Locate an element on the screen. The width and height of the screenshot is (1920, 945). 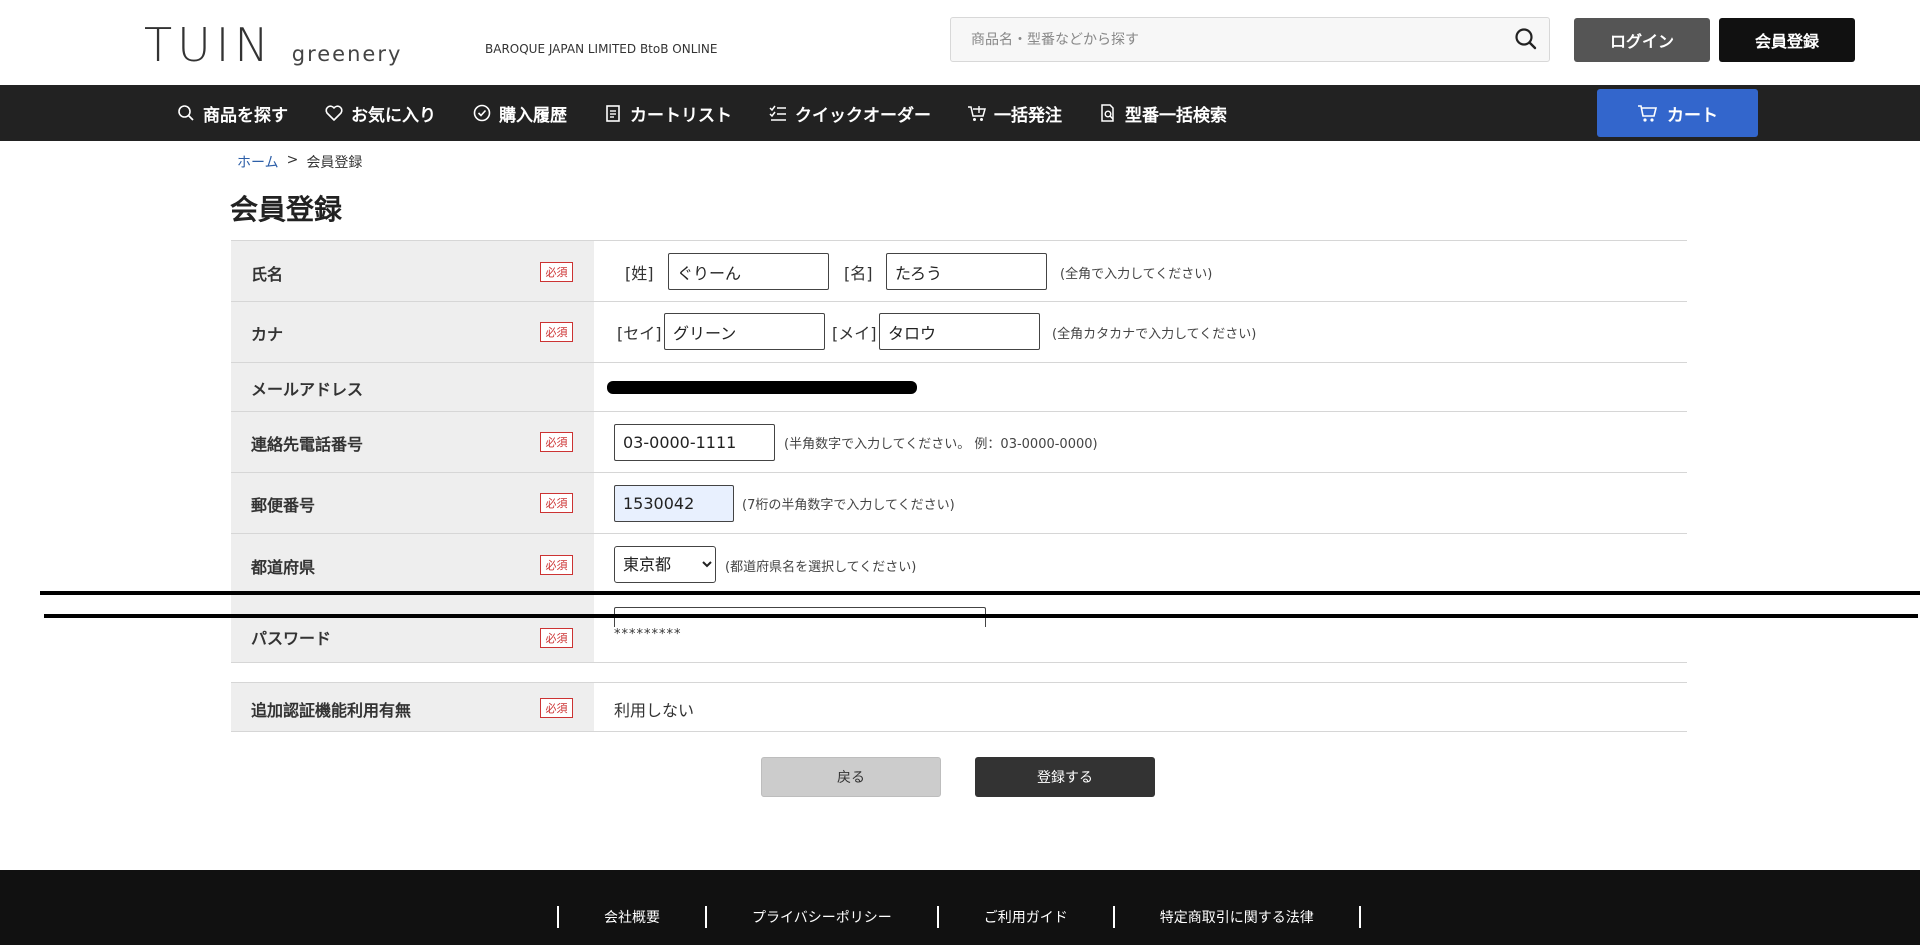
postal-code-input is located at coordinates (674, 503).